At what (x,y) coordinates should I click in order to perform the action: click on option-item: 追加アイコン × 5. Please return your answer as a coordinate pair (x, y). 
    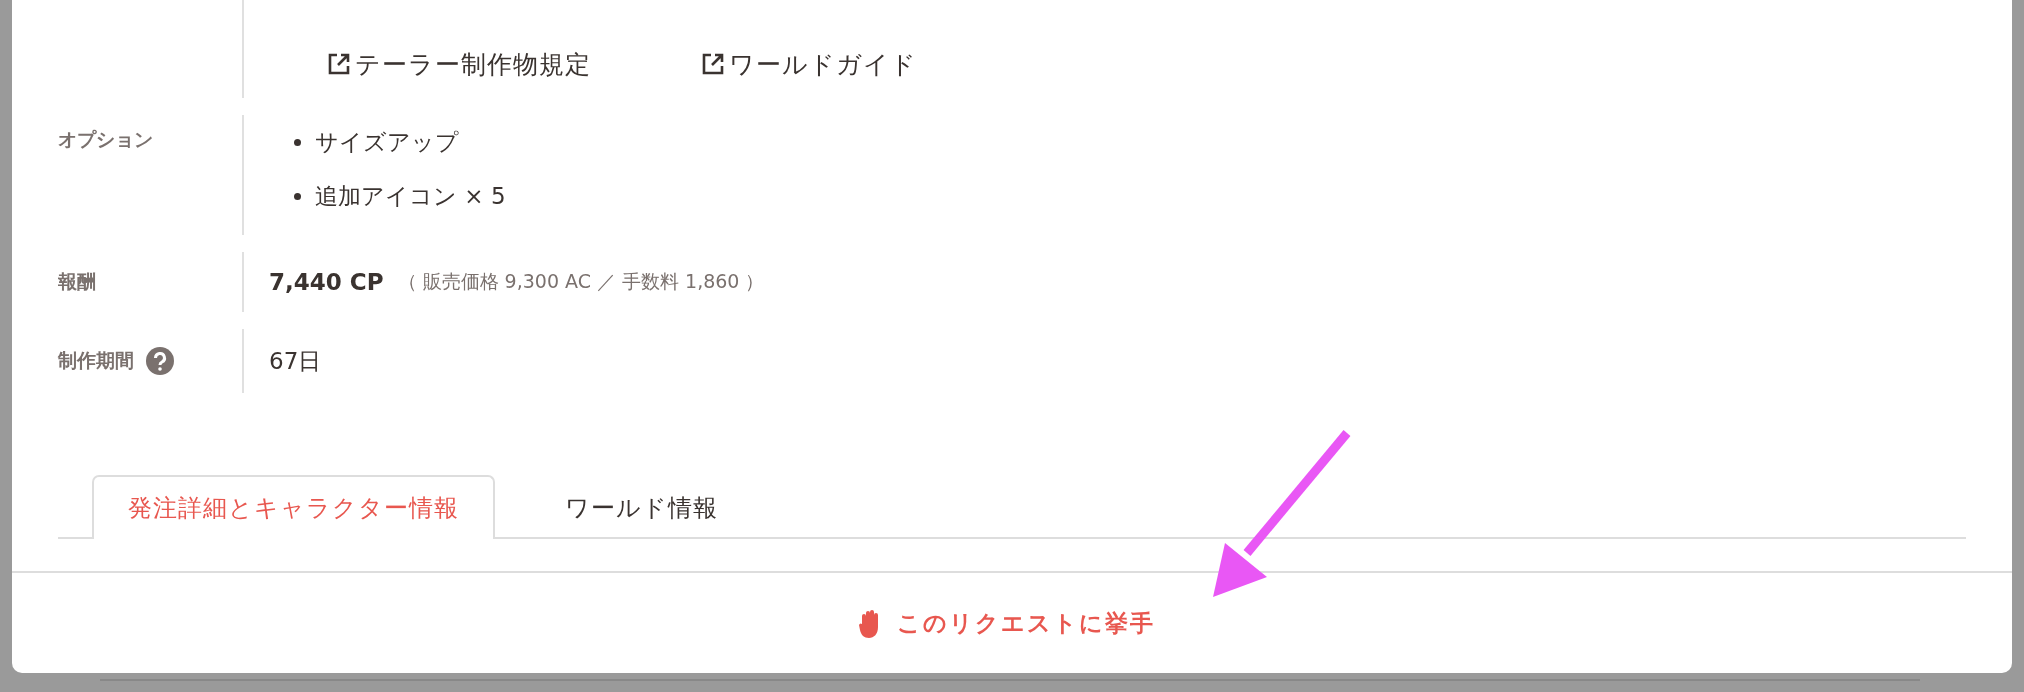
    Looking at the image, I should click on (410, 196).